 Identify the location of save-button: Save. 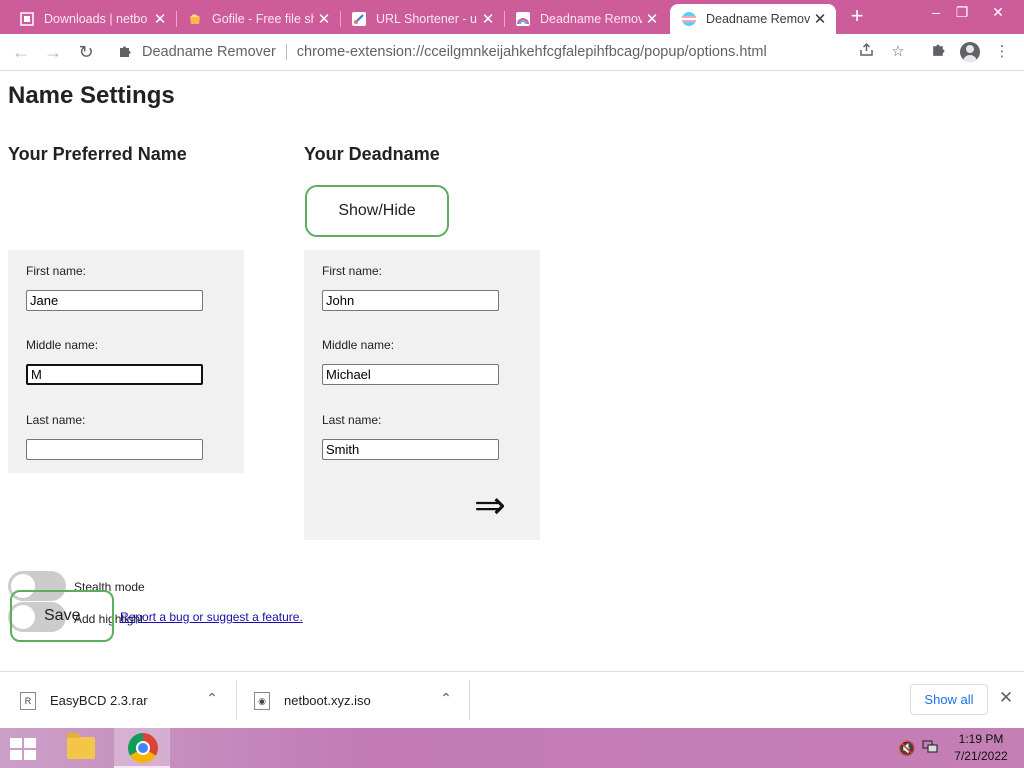
(62, 616).